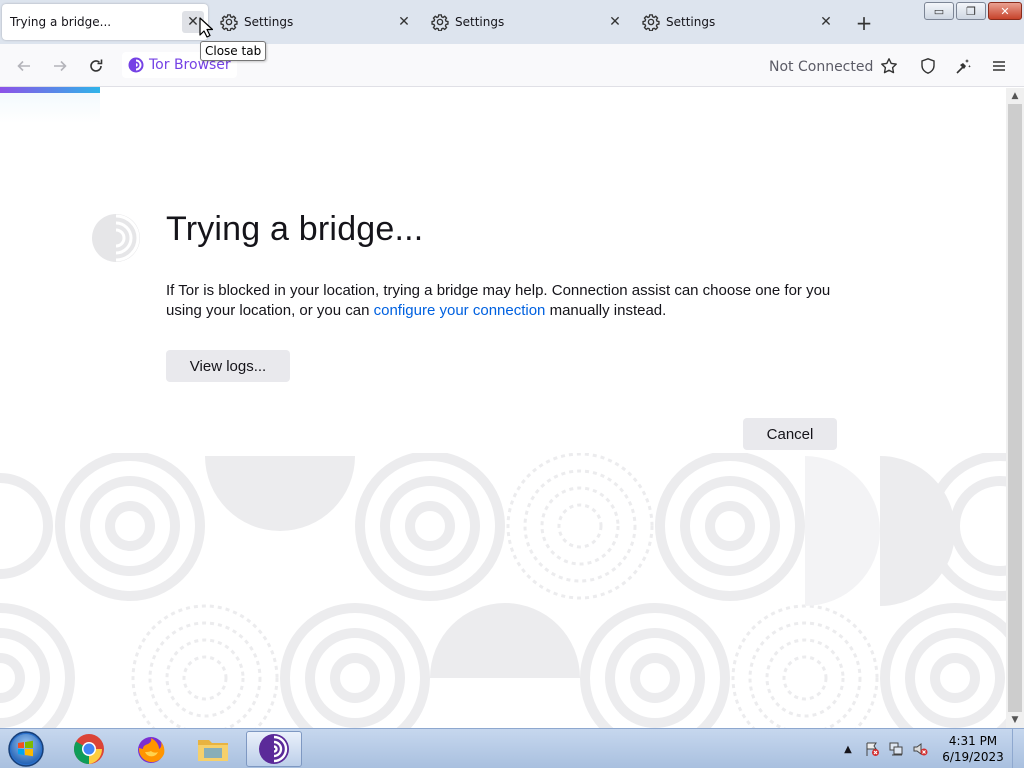 This screenshot has height=768, width=1024. What do you see at coordinates (848, 749) in the screenshot?
I see `tray-chevron-icon: ▲` at bounding box center [848, 749].